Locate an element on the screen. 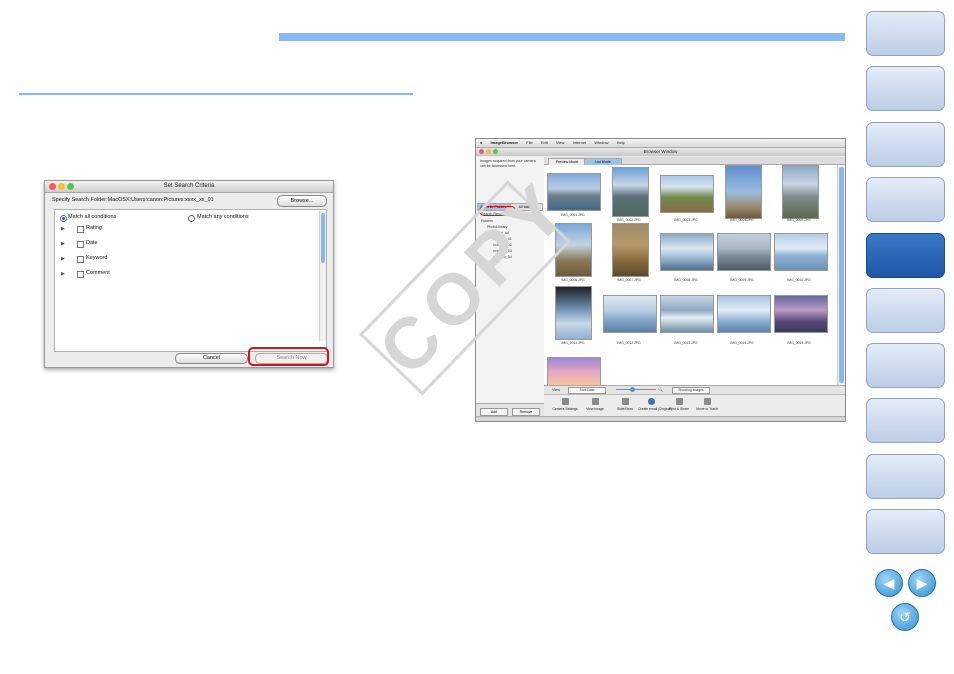 The image size is (954, 674). camera-icon is located at coordinates (565, 401).